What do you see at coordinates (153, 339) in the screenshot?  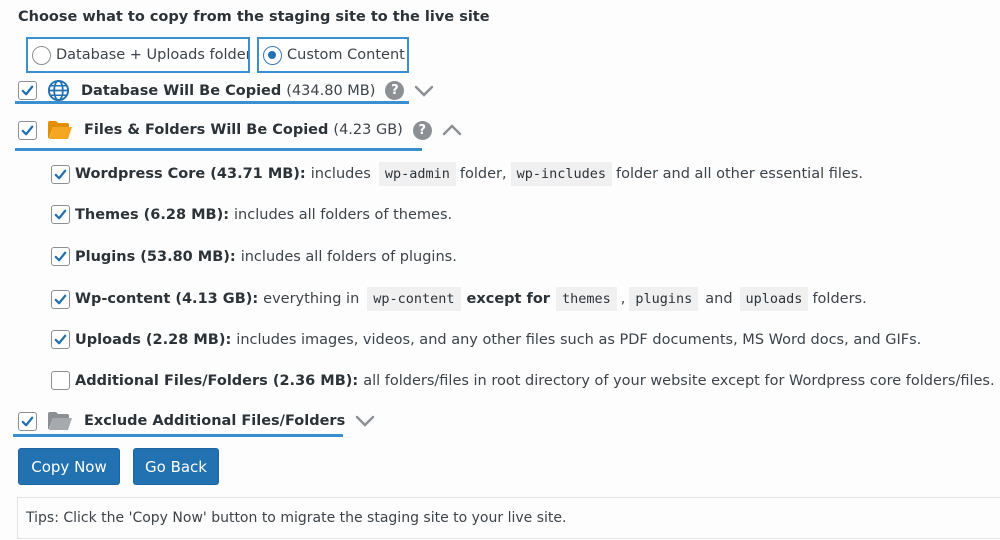 I see `uploads-label: Uploads (2.28 MB):` at bounding box center [153, 339].